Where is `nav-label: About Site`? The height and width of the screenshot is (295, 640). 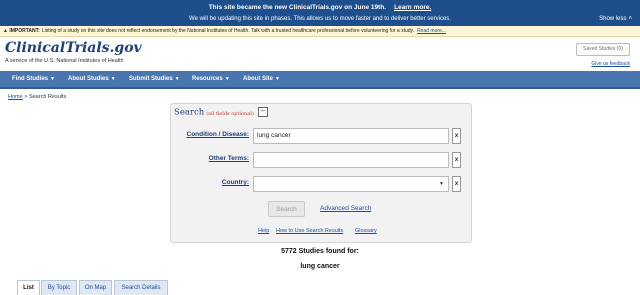
nav-label: About Site is located at coordinates (258, 79).